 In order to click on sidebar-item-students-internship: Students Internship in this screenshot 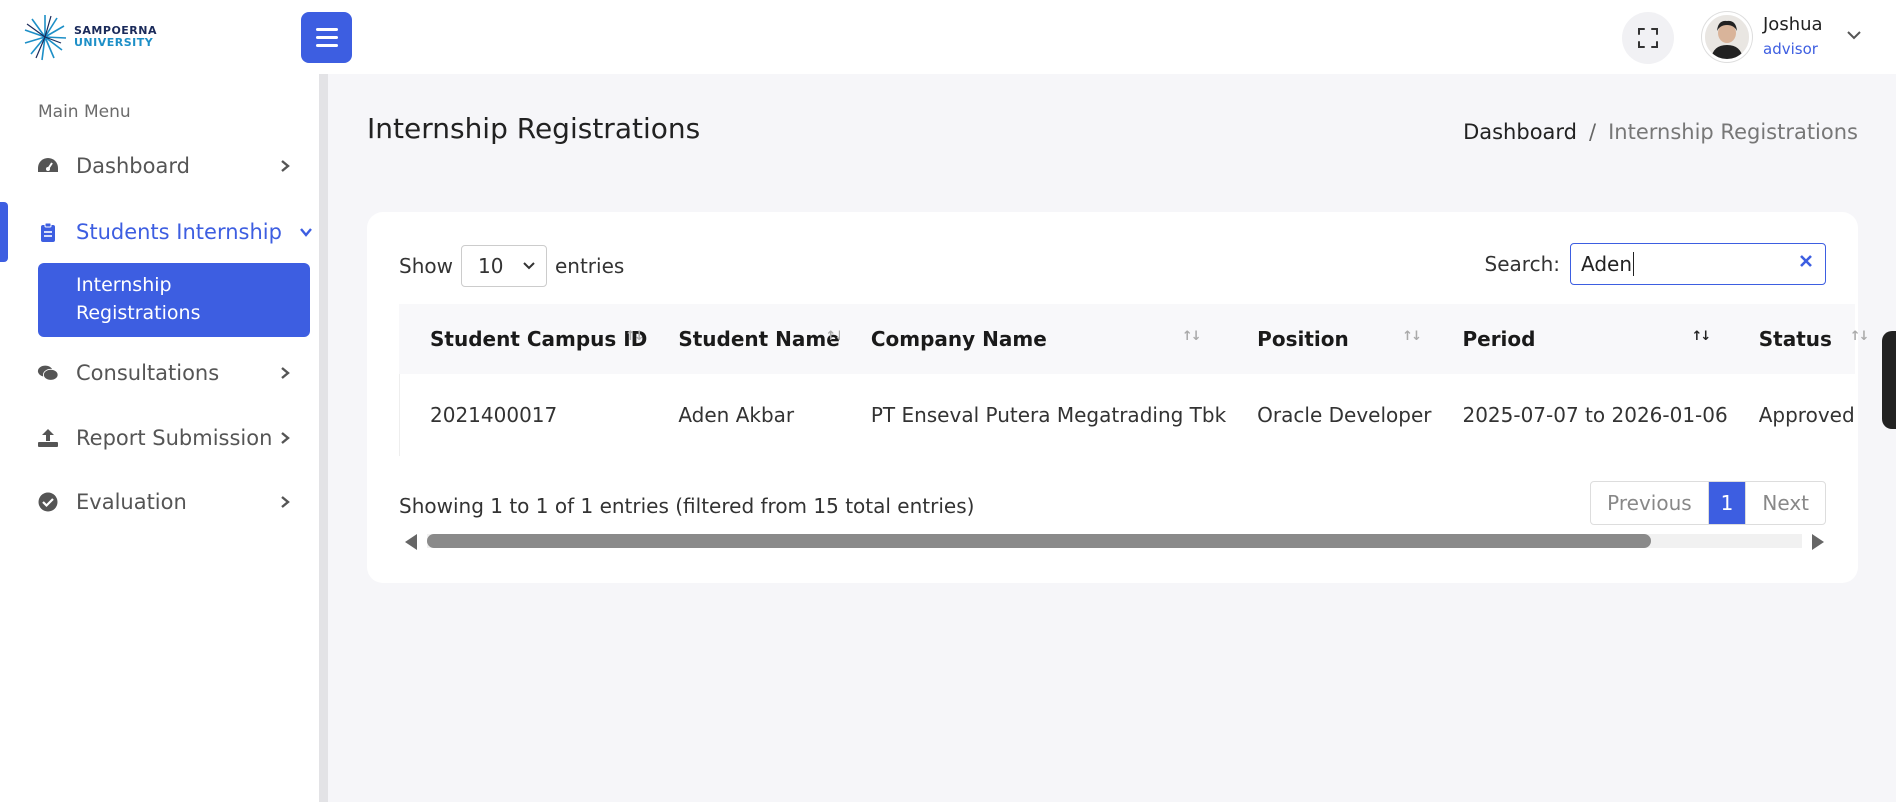, I will do `click(159, 232)`.